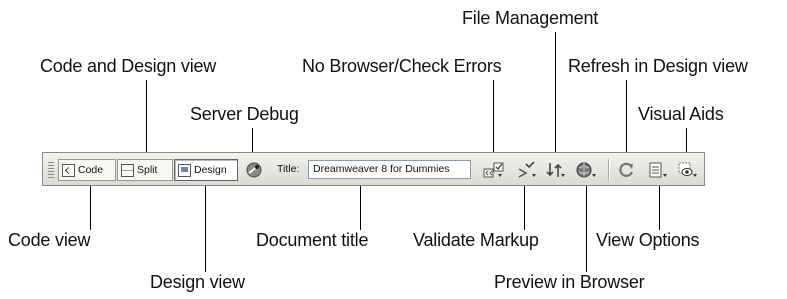 The height and width of the screenshot is (299, 787). I want to click on validate-markup-icon, so click(528, 170).